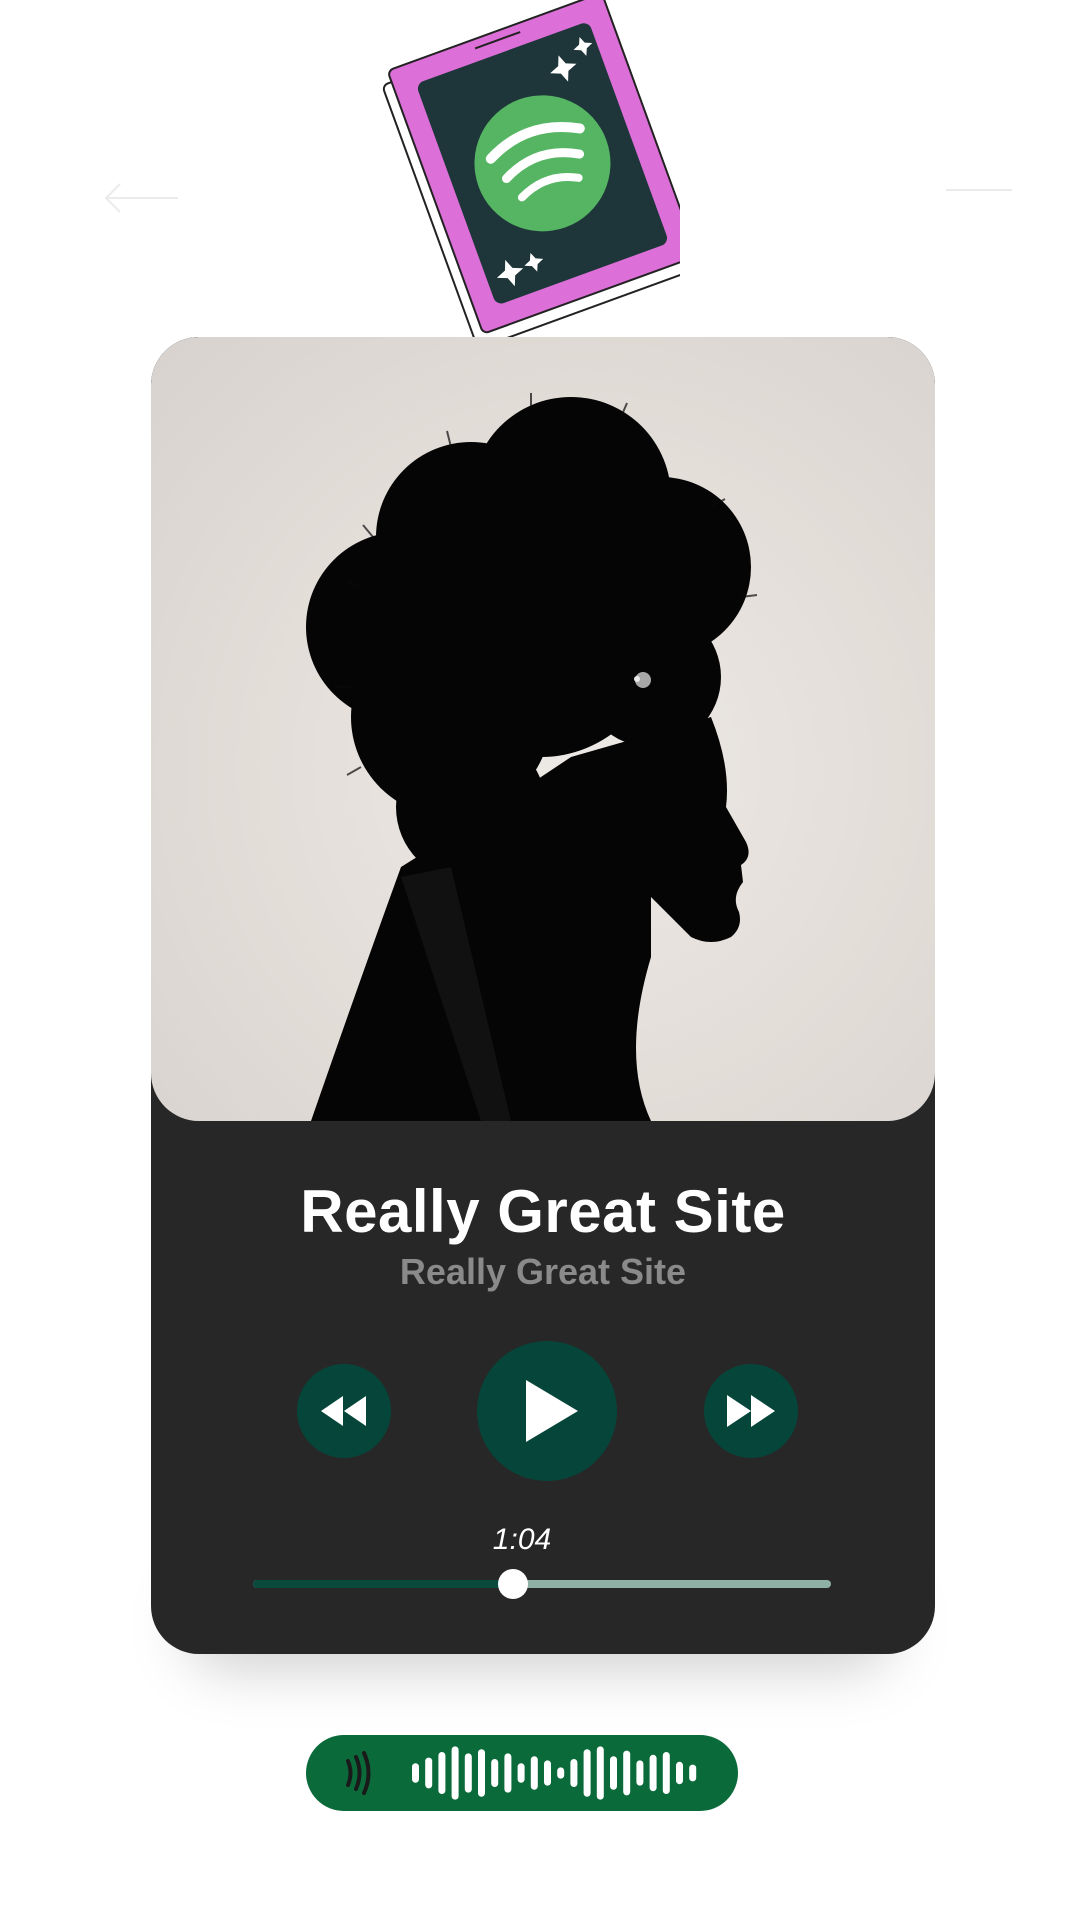 Image resolution: width=1080 pixels, height=1920 pixels. What do you see at coordinates (988, 198) in the screenshot?
I see `arrow-right-icon` at bounding box center [988, 198].